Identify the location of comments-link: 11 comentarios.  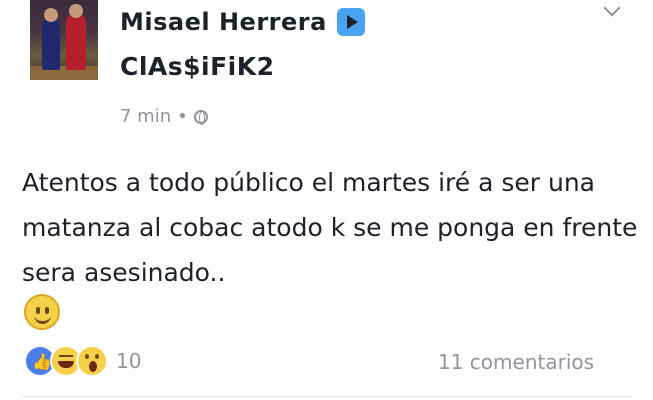
(516, 362).